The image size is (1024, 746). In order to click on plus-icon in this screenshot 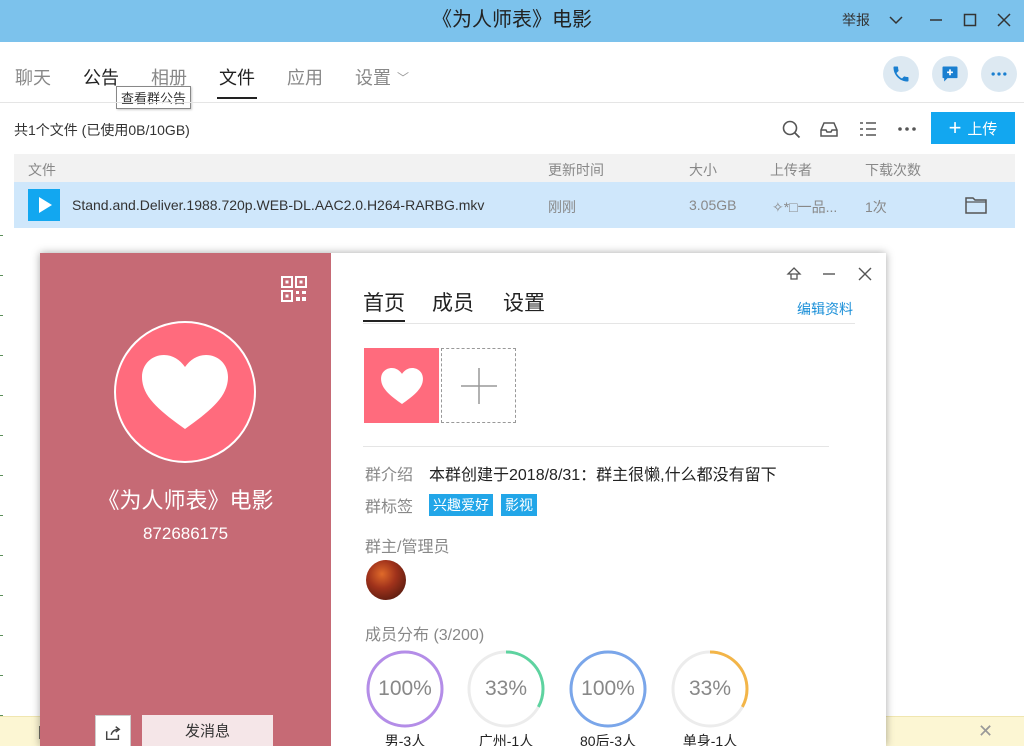, I will do `click(478, 385)`.